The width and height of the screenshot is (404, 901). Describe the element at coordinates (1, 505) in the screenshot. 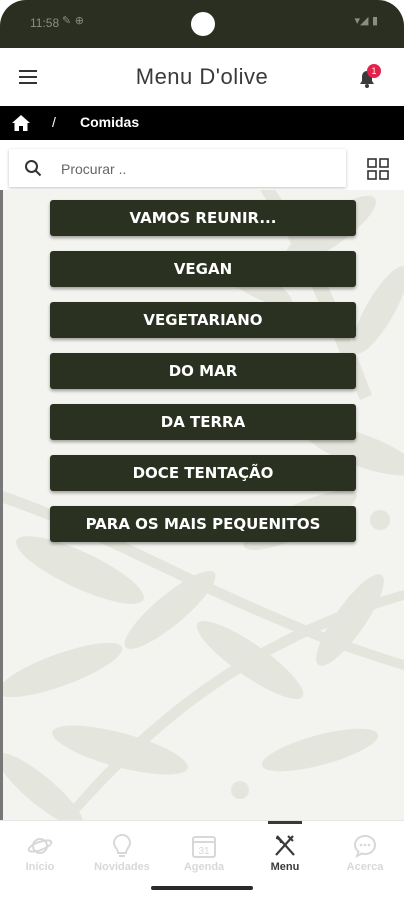

I see `left-scroll-edge` at that location.